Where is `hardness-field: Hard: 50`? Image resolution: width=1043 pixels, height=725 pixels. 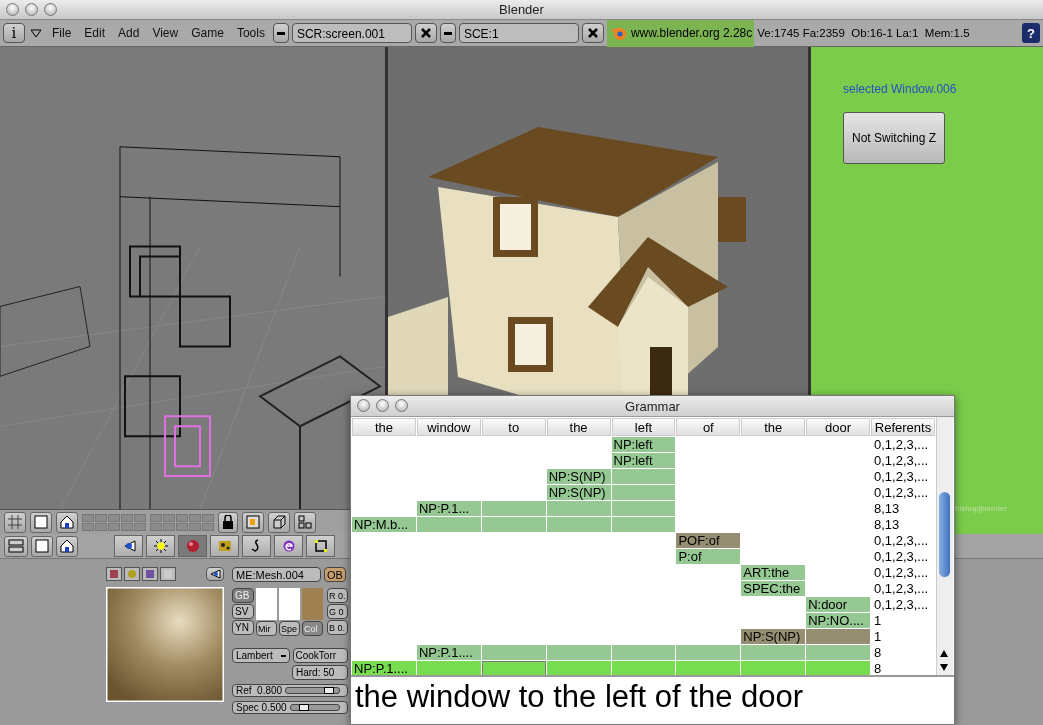 hardness-field: Hard: 50 is located at coordinates (320, 672).